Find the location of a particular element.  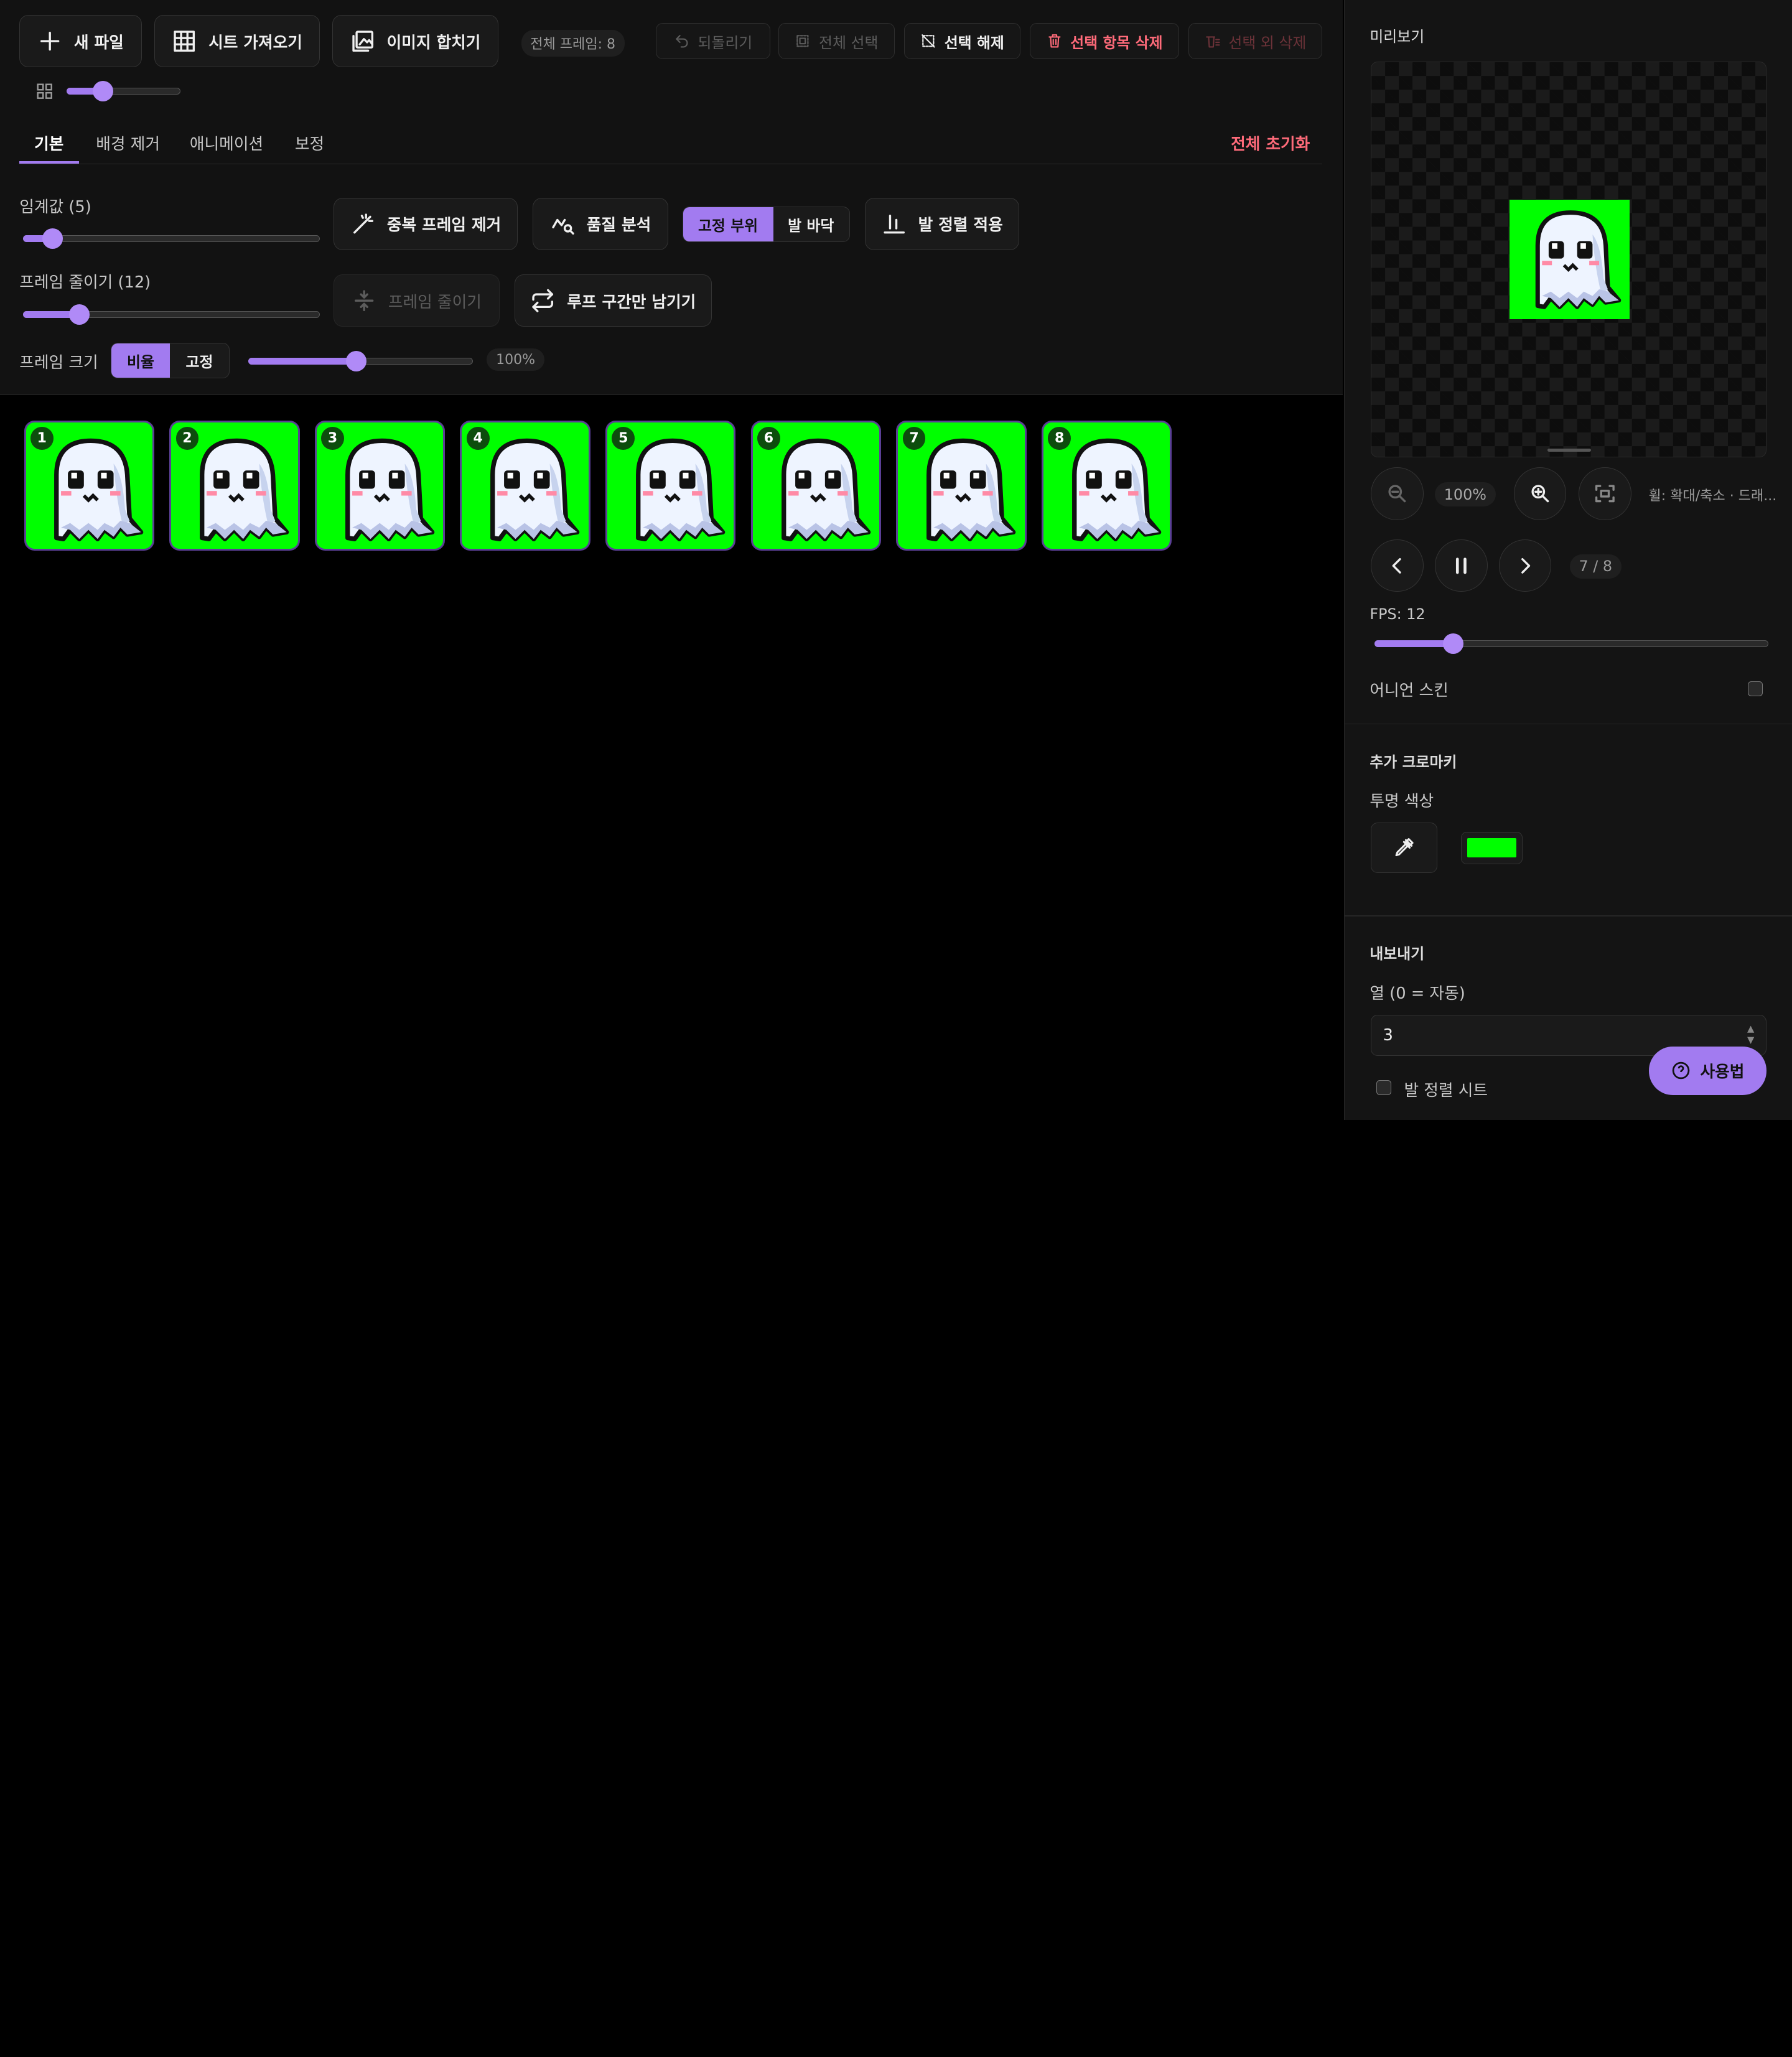

repeat-icon is located at coordinates (543, 300).